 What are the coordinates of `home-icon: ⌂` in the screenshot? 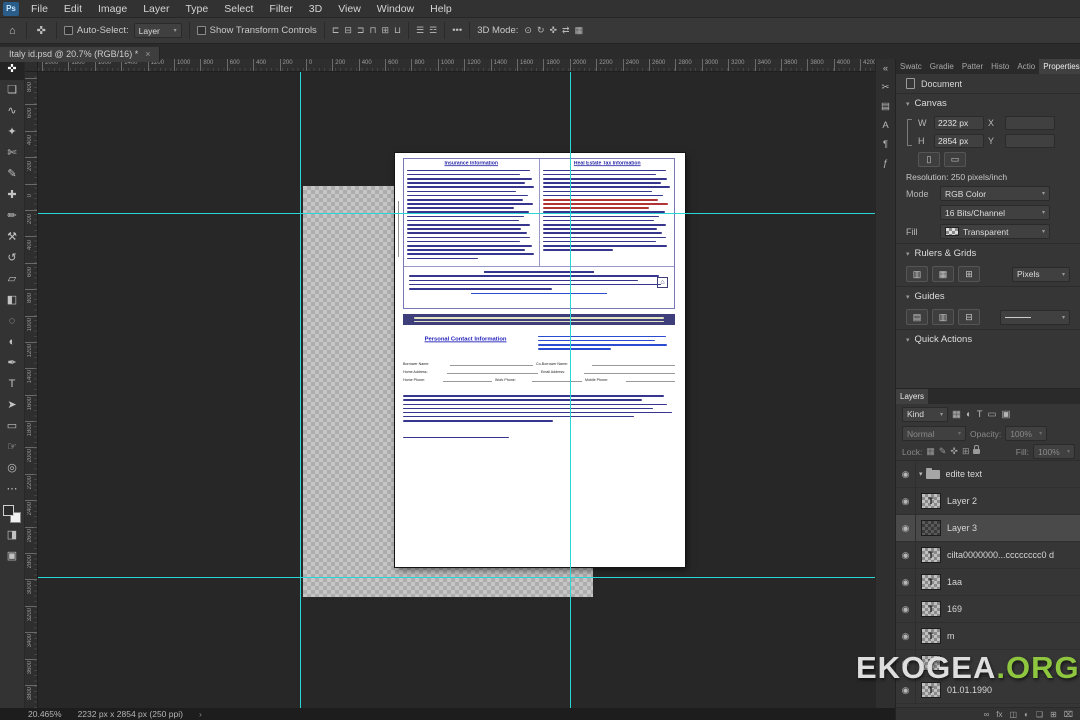 It's located at (12, 31).